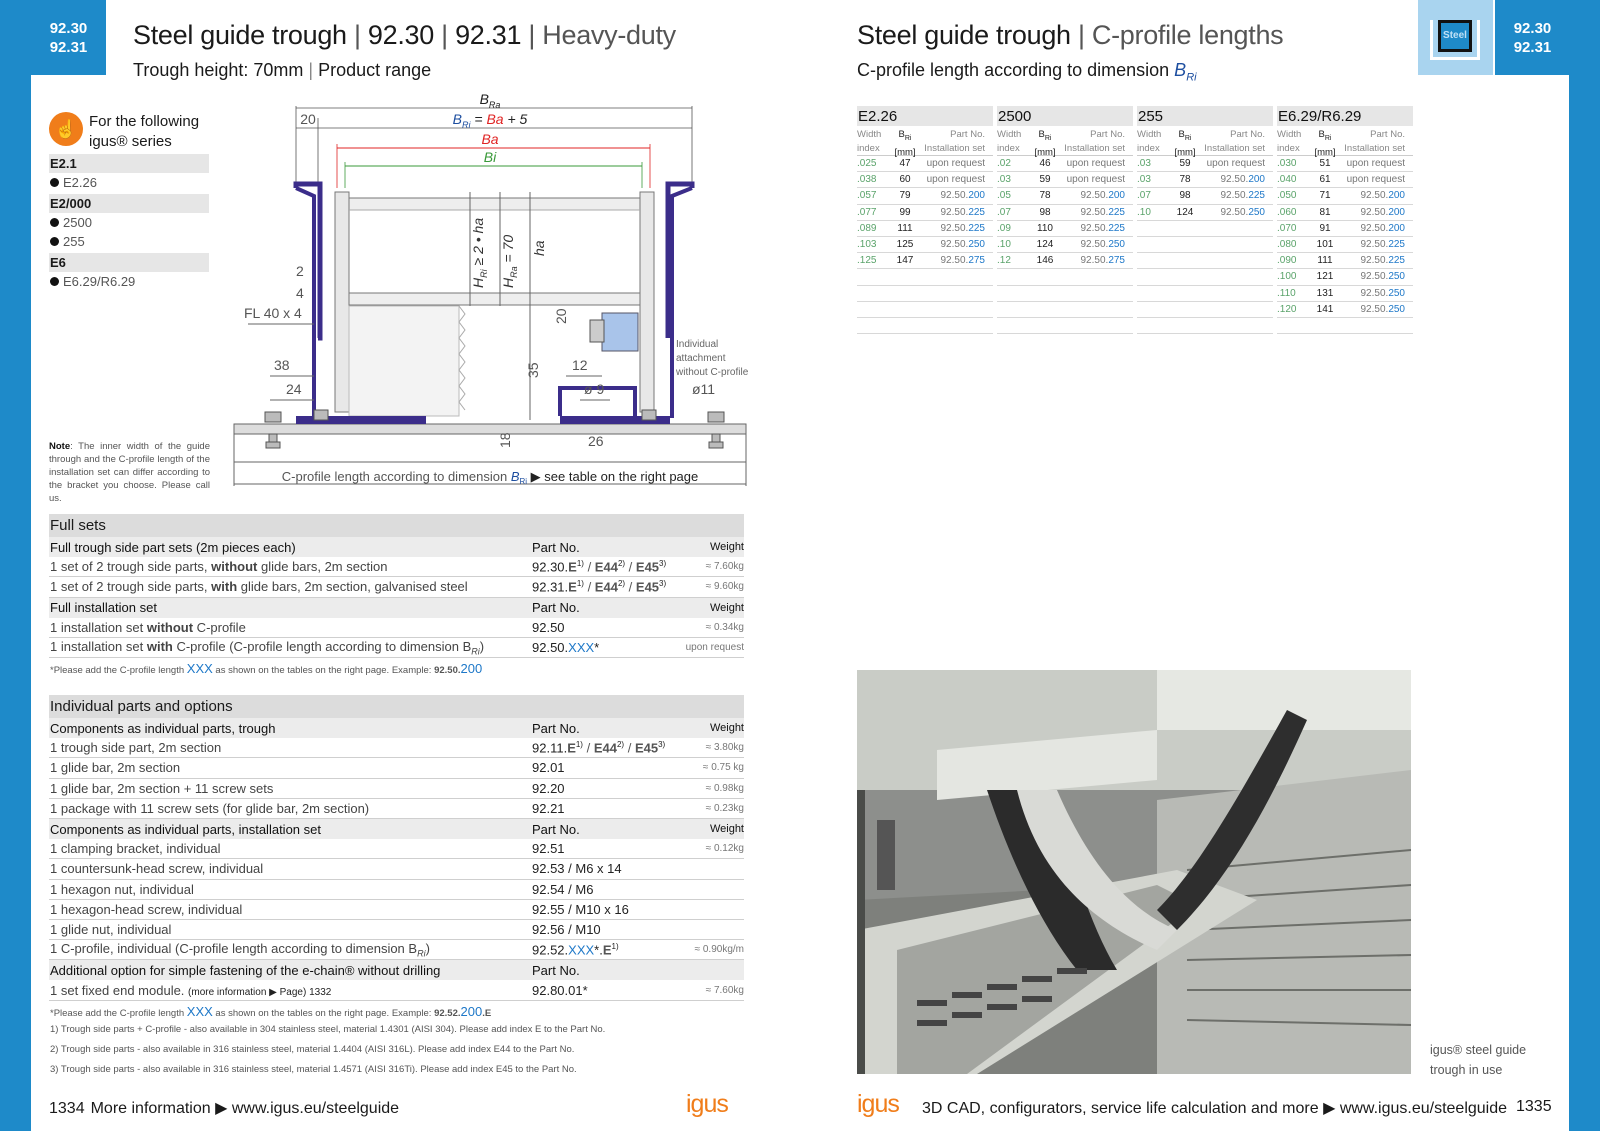  I want to click on desc-text: ), so click(482, 646).